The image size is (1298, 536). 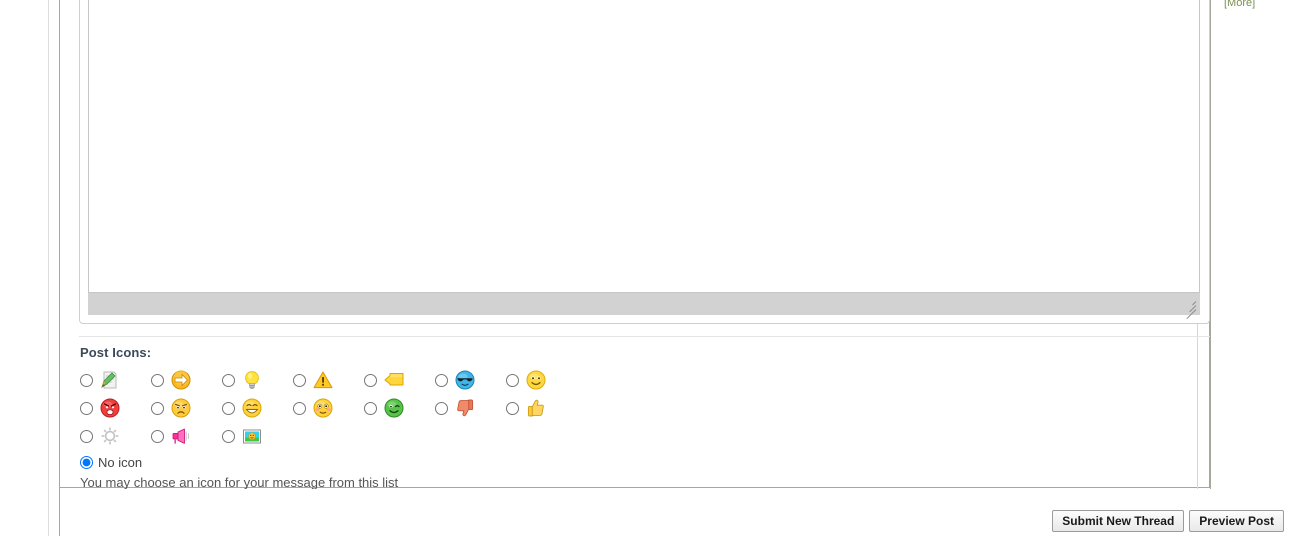 What do you see at coordinates (181, 436) in the screenshot?
I see `megaphone-icon` at bounding box center [181, 436].